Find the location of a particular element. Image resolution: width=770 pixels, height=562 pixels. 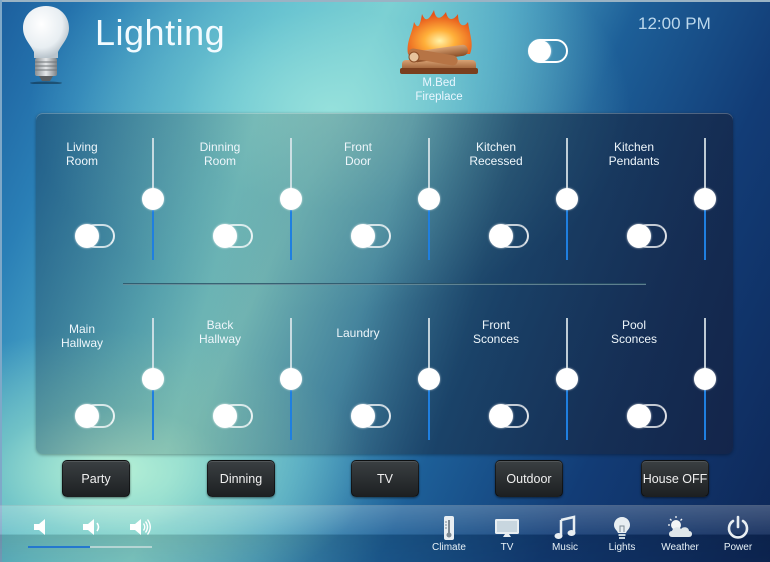

light-name-line2: Room is located at coordinates (219, 161).